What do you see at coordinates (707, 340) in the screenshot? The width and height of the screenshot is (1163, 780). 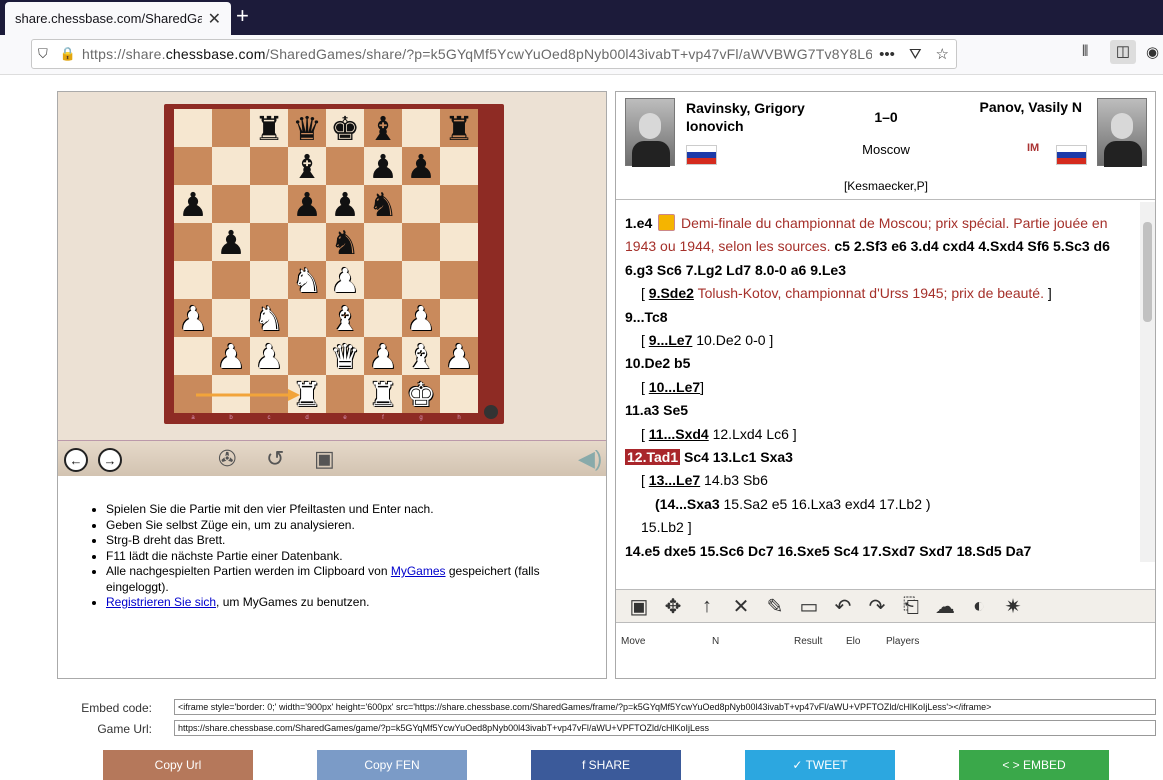 I see `variation-line: [ 9...Le7 10.De2 0-0 ]` at bounding box center [707, 340].